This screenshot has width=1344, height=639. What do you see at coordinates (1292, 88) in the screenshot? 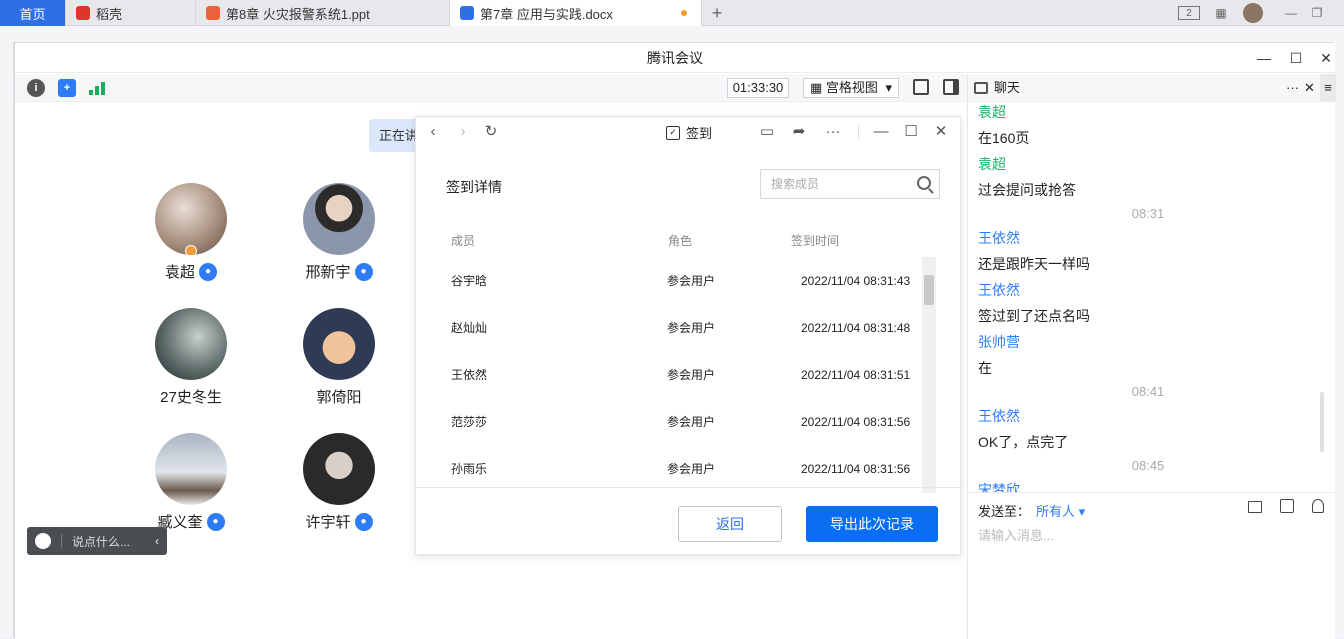
I see `chat-more-icon: ···` at bounding box center [1292, 88].